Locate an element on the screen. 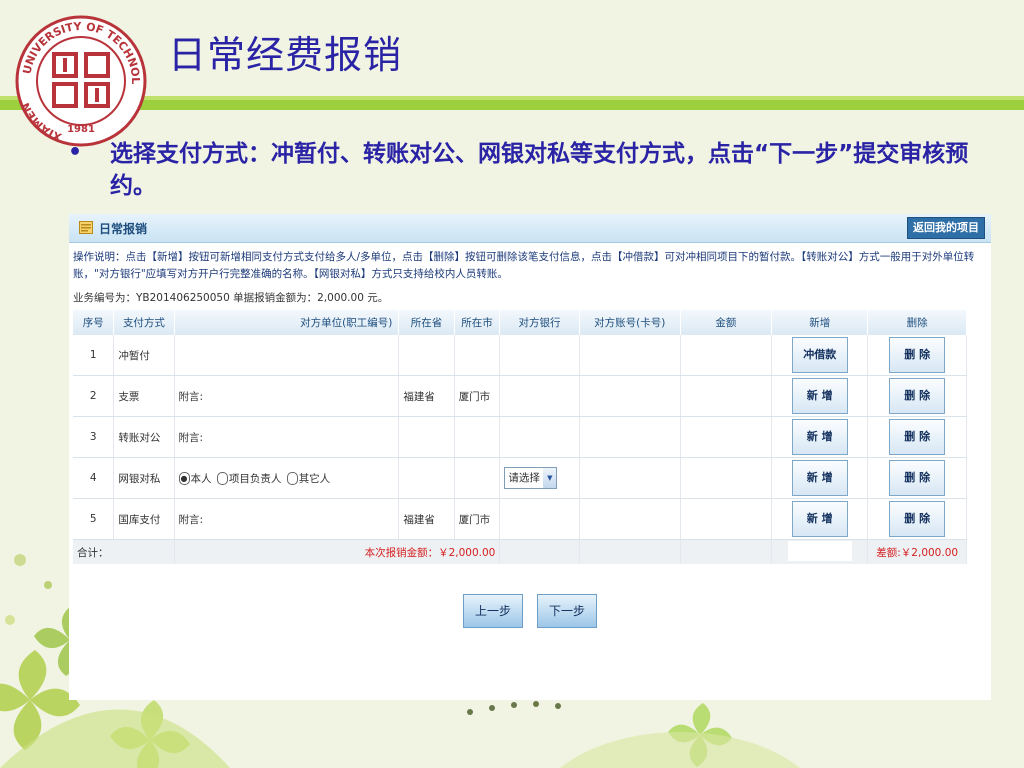 The image size is (1024, 768). slide-title: 日常经费报销 is located at coordinates (285, 55).